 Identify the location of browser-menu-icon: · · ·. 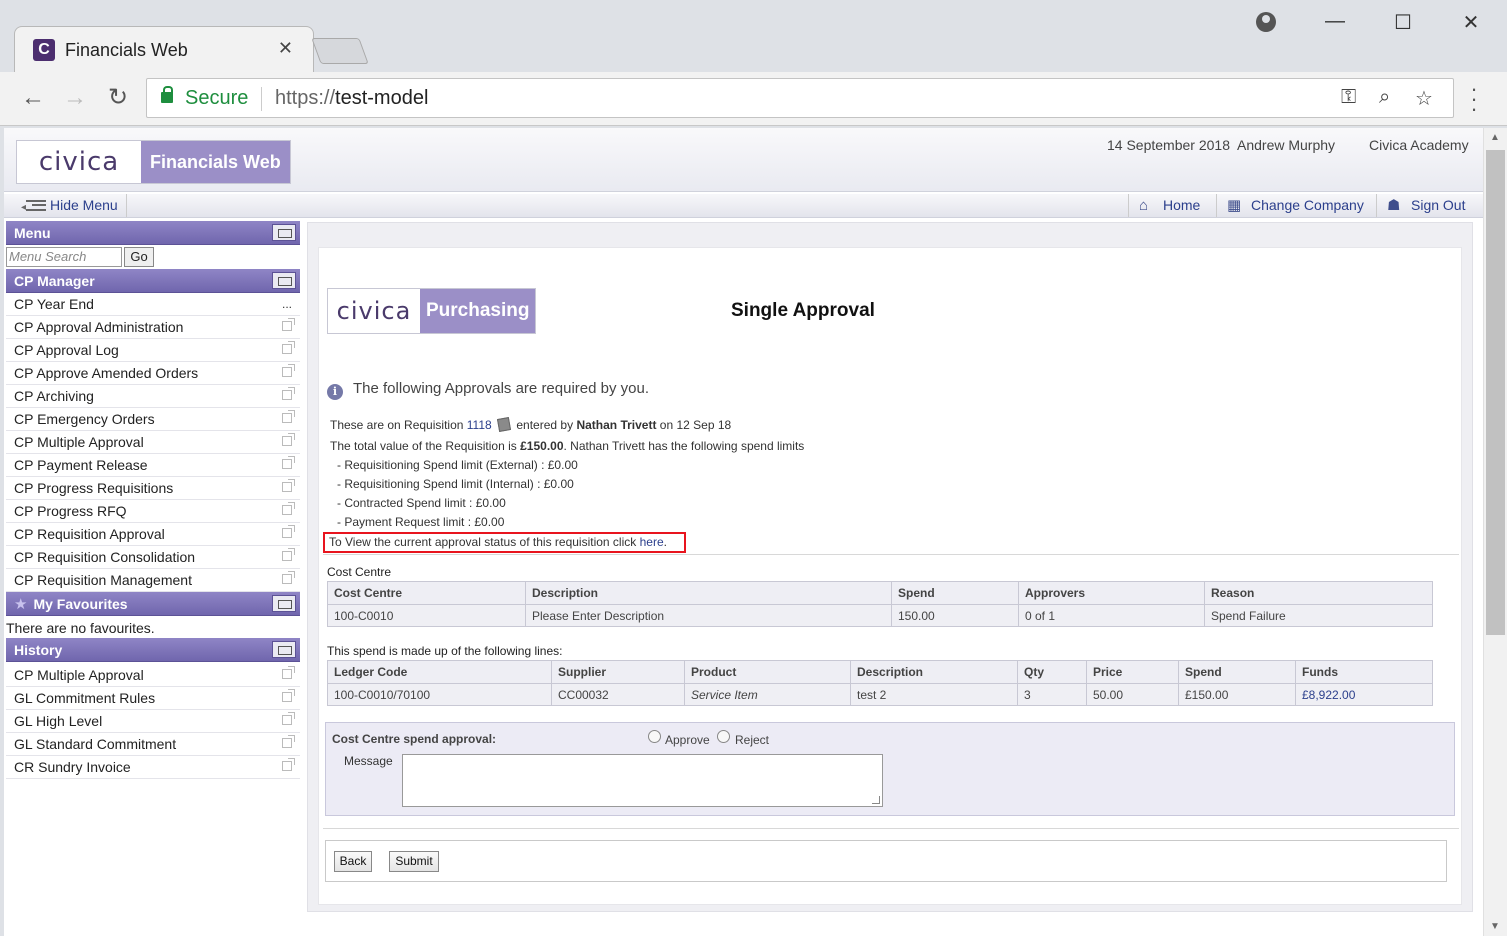
(1474, 99).